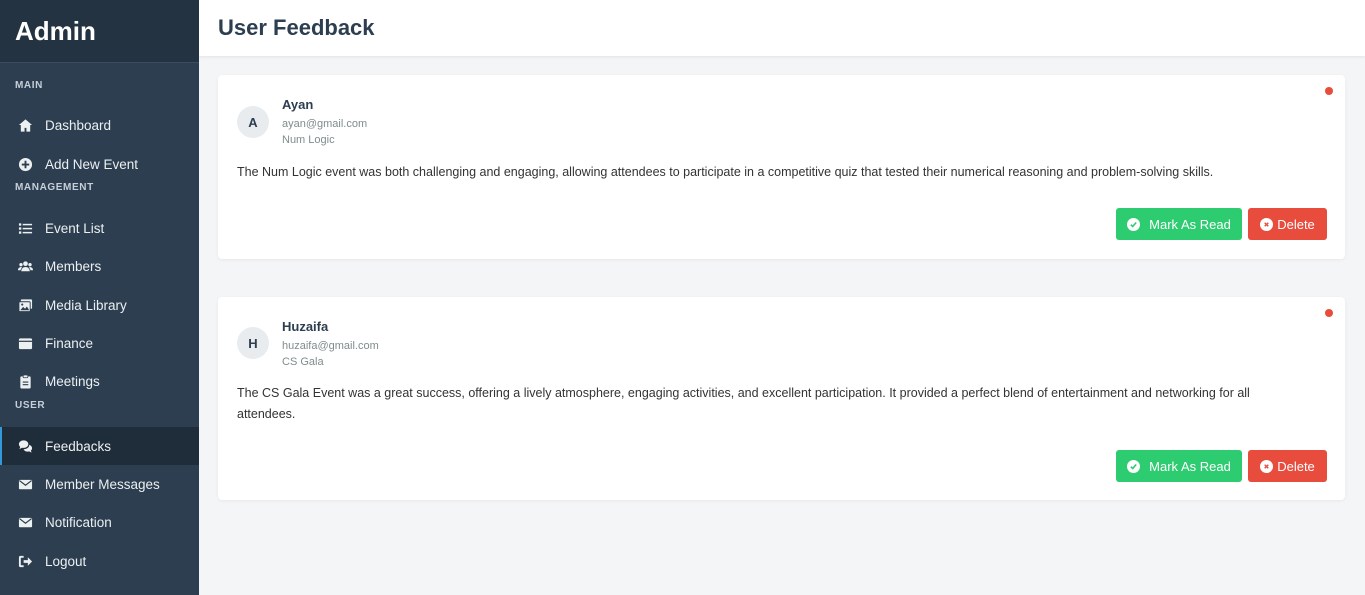 The image size is (1365, 595). What do you see at coordinates (66, 561) in the screenshot?
I see `sidebar-item-label: Logout` at bounding box center [66, 561].